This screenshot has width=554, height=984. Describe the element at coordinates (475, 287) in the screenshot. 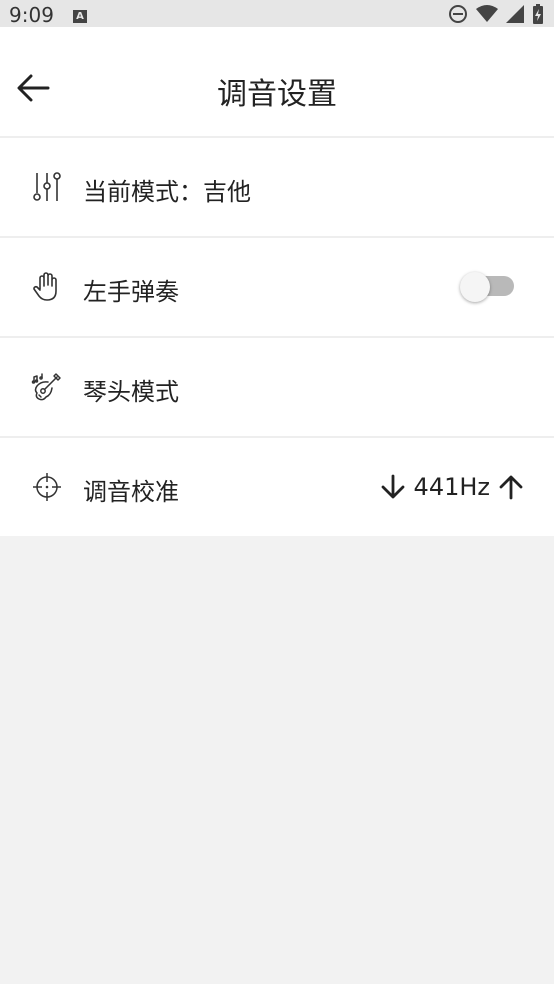

I see `toggle-knob` at that location.